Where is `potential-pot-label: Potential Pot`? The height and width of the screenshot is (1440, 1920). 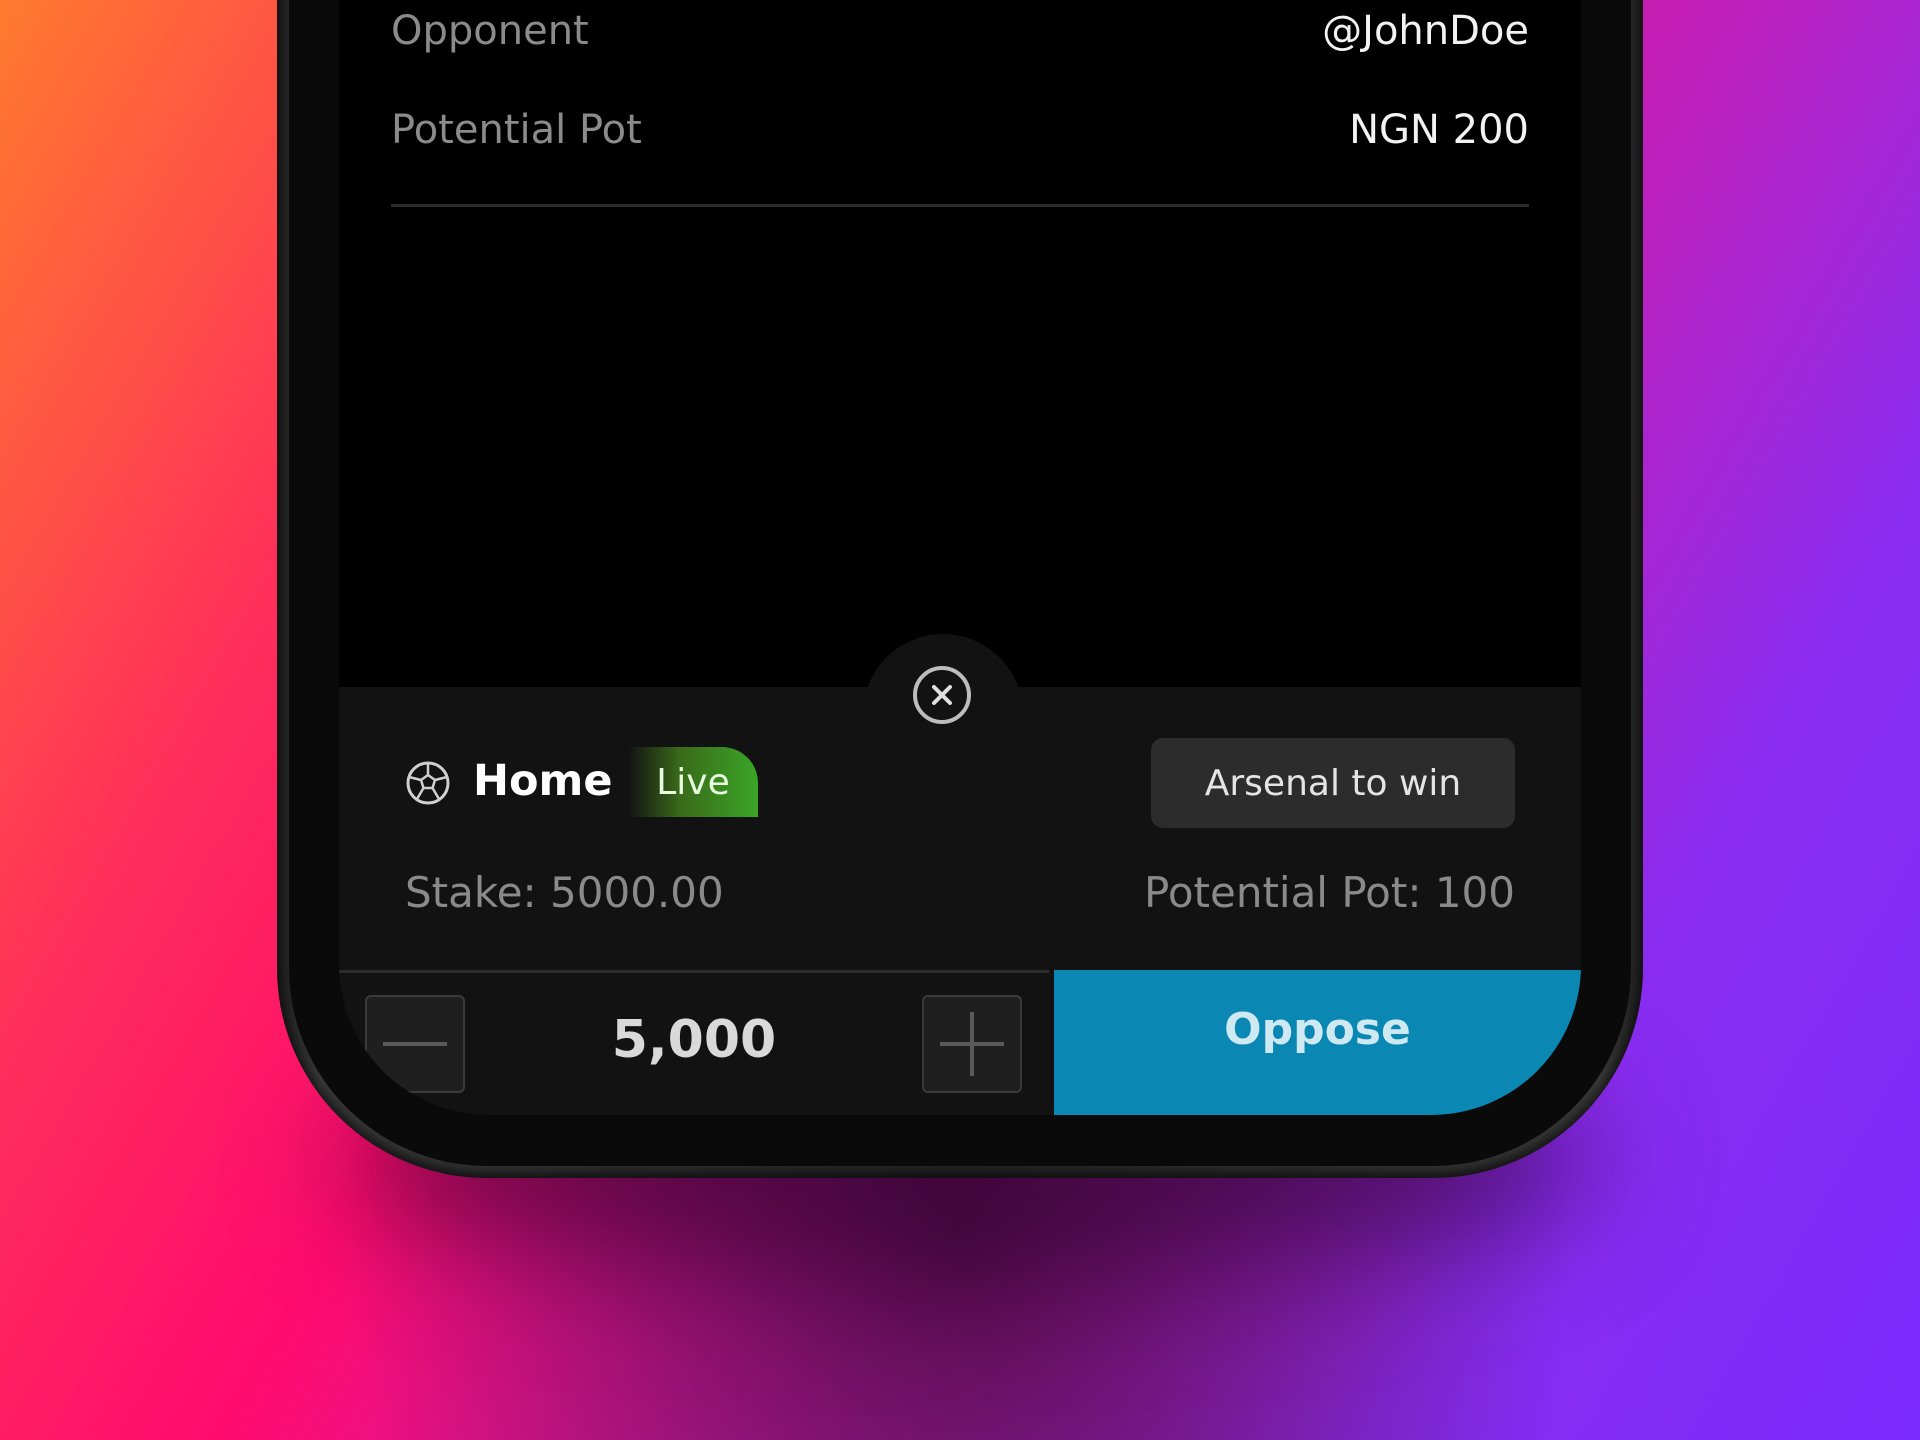 potential-pot-label: Potential Pot is located at coordinates (516, 130).